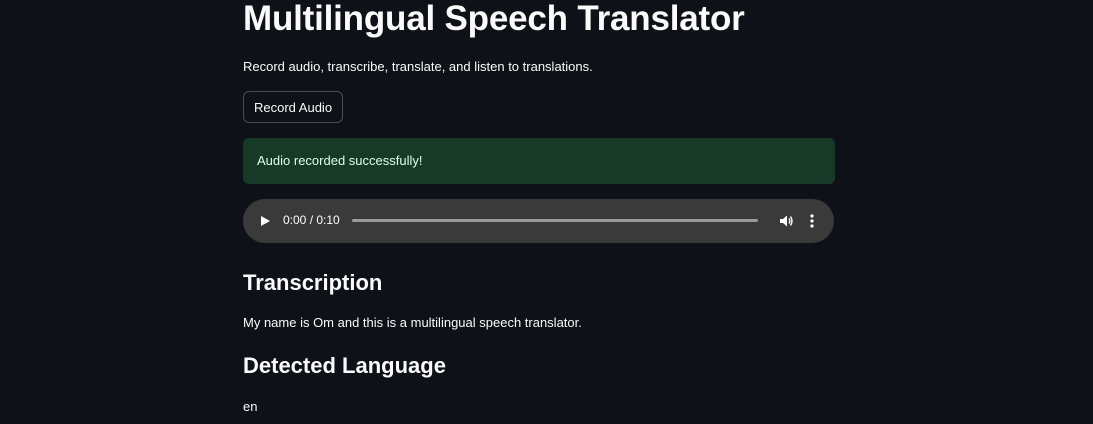 The width and height of the screenshot is (1093, 424). I want to click on audio-progress-slider, so click(555, 220).